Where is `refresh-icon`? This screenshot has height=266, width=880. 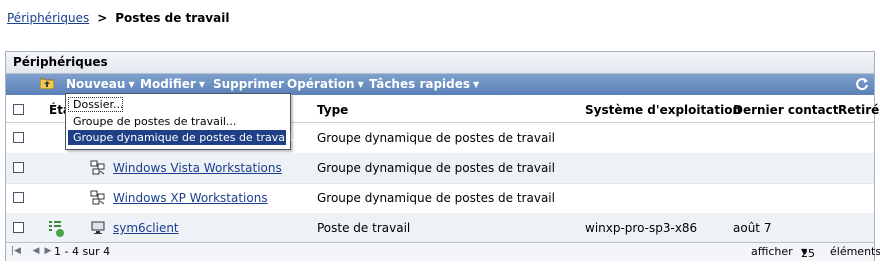 refresh-icon is located at coordinates (862, 84).